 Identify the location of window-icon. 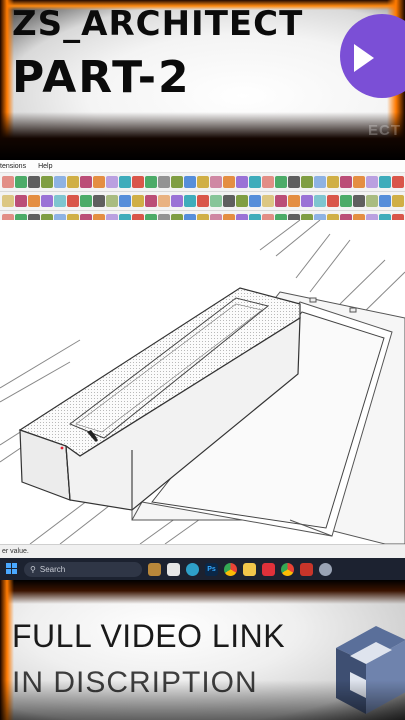
(173, 569).